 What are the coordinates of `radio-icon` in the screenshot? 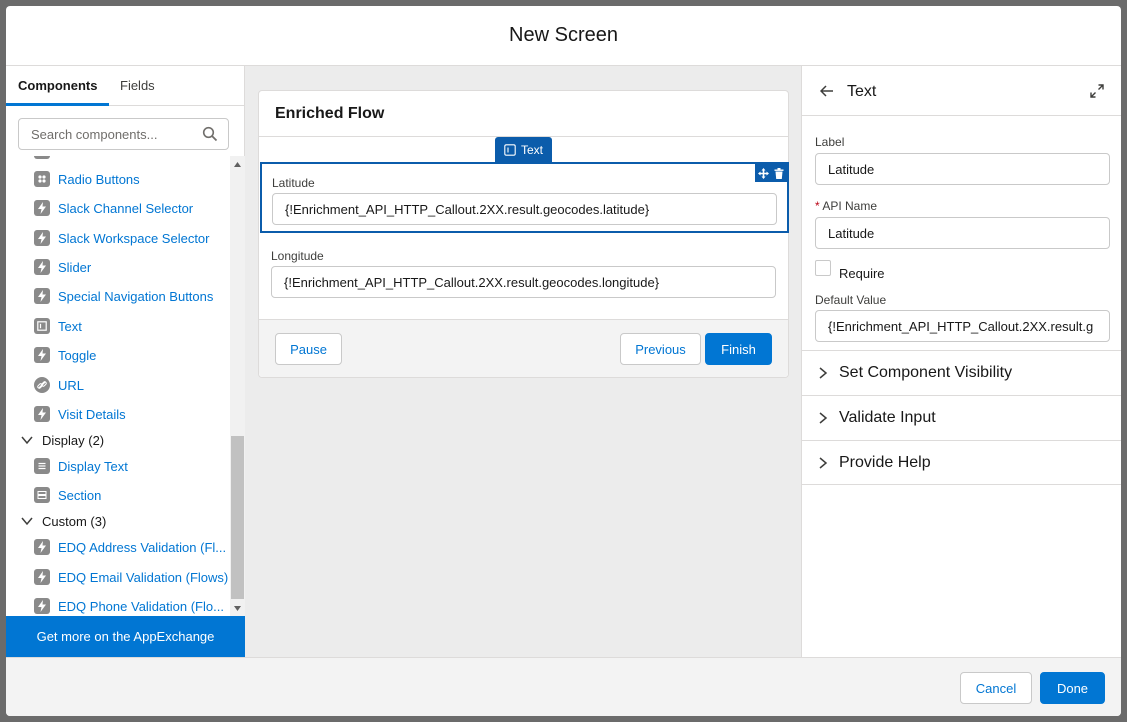 It's located at (42, 179).